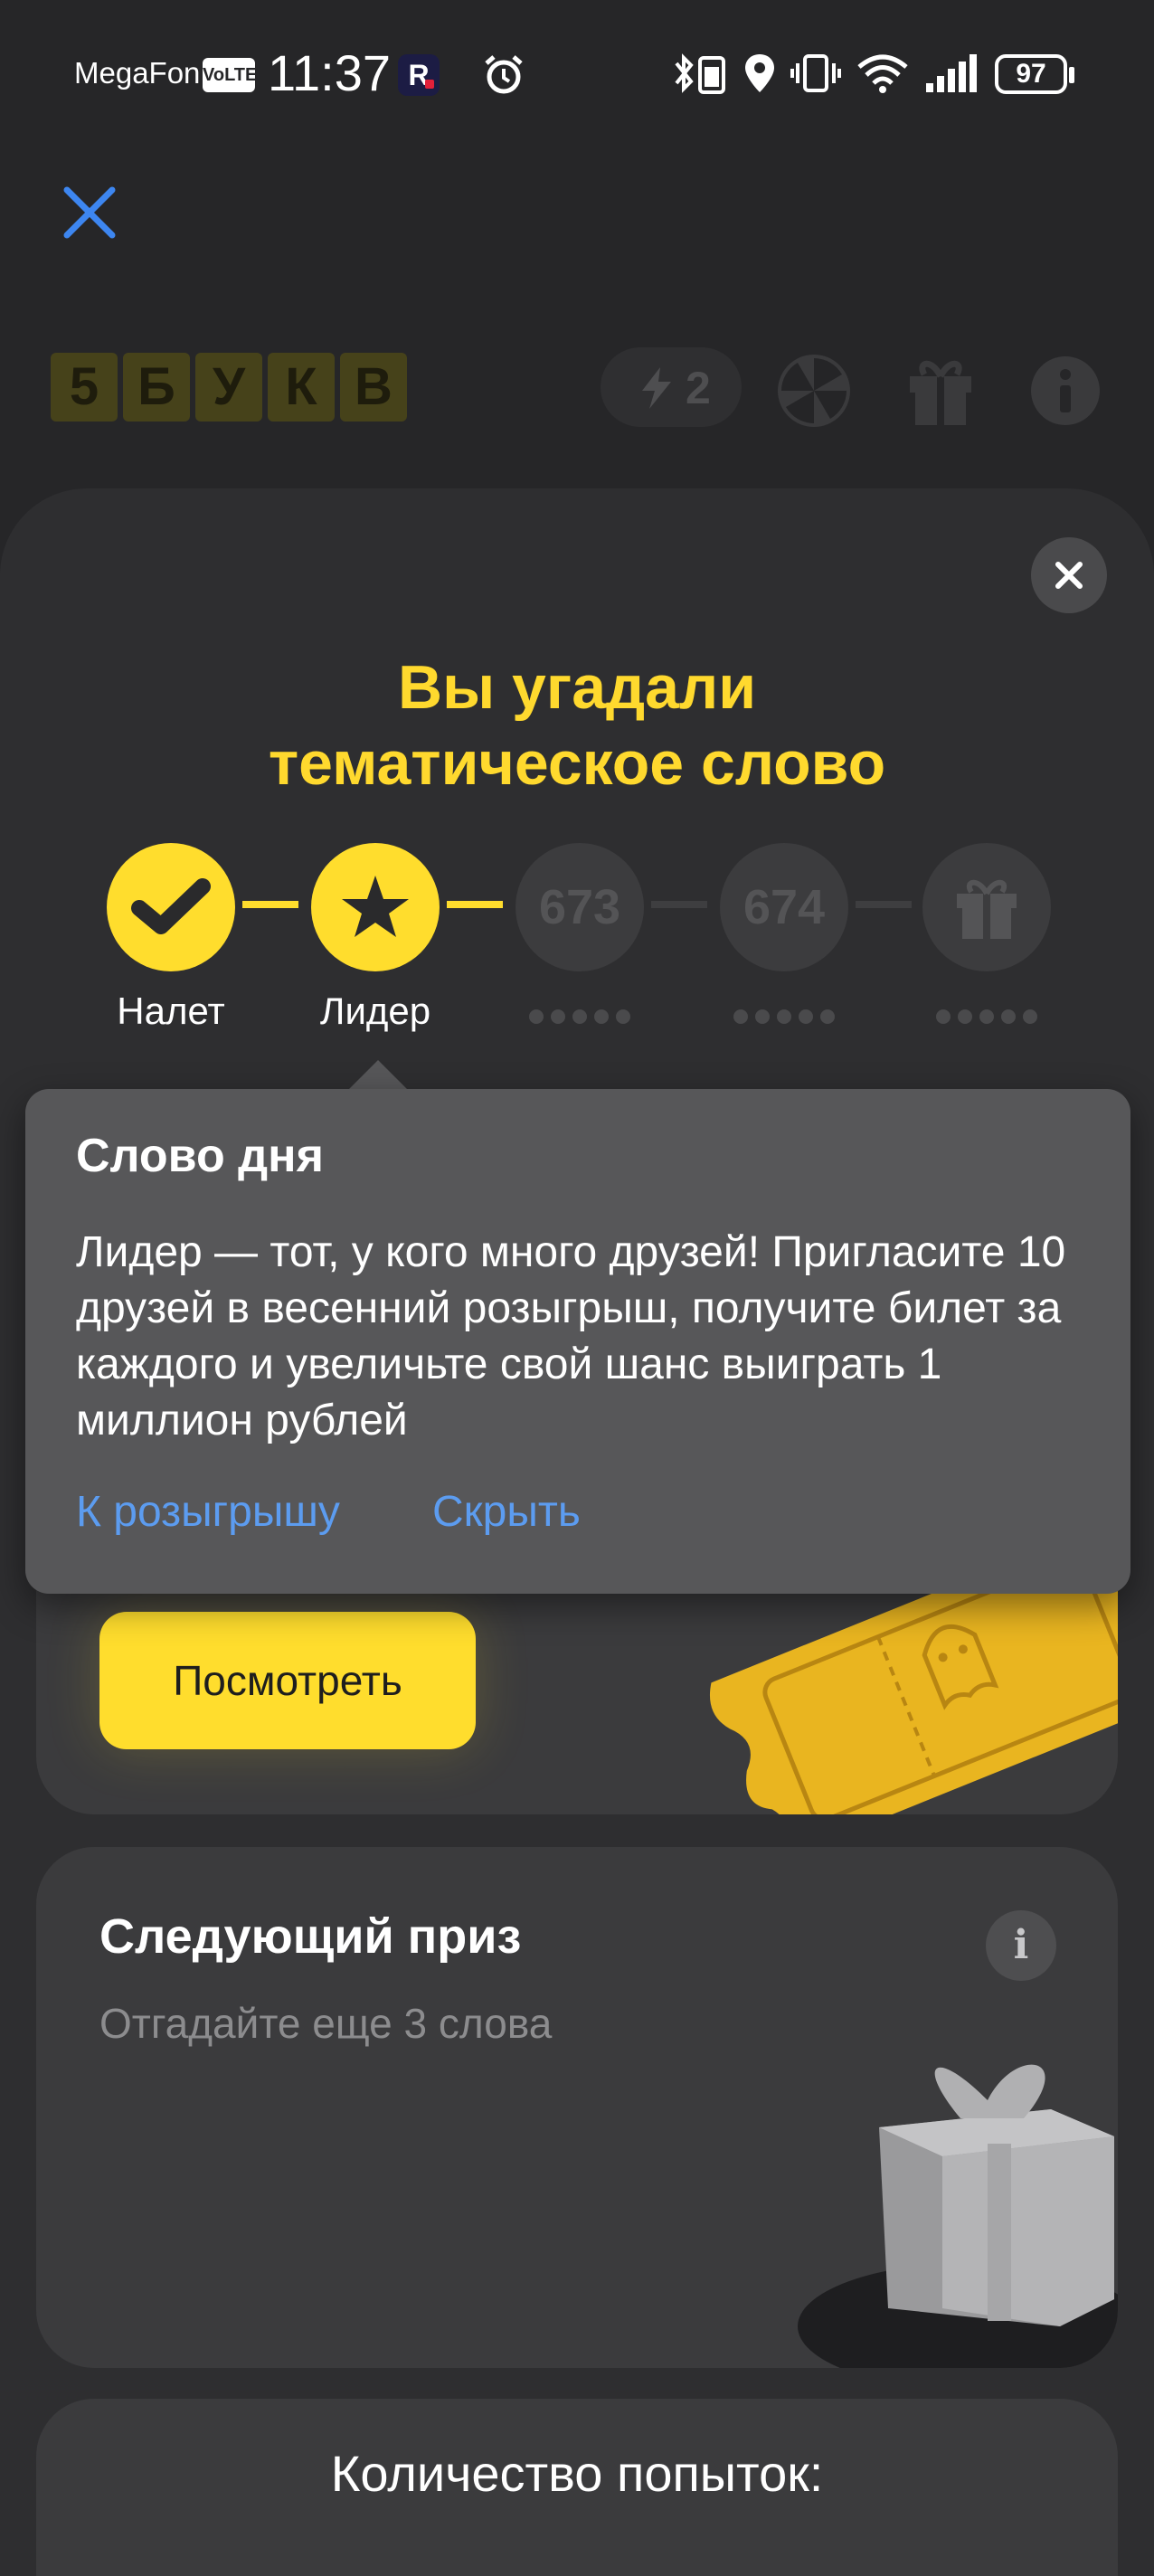 The height and width of the screenshot is (2576, 1154). Describe the element at coordinates (759, 73) in the screenshot. I see `location-icon` at that location.